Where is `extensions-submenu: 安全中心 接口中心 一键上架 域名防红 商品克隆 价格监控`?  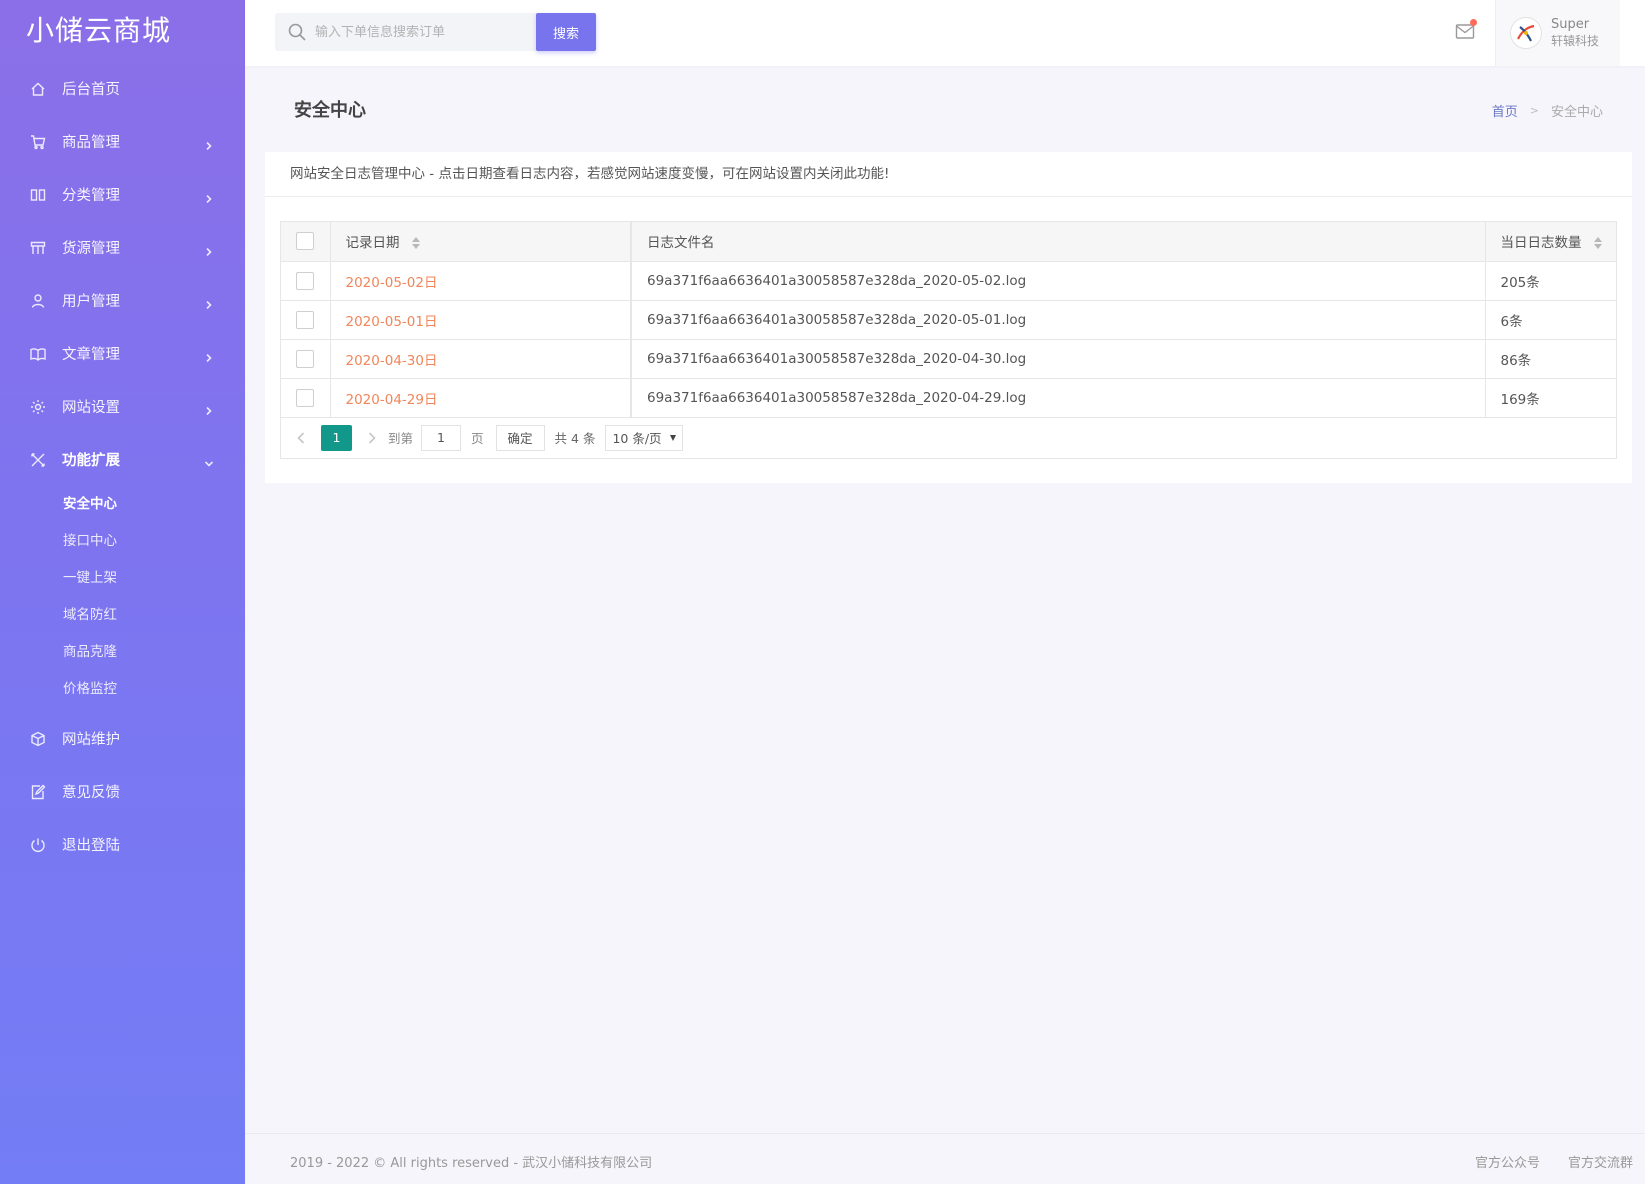 extensions-submenu: 安全中心 接口中心 一键上架 域名防红 商品克隆 价格监控 is located at coordinates (122, 599).